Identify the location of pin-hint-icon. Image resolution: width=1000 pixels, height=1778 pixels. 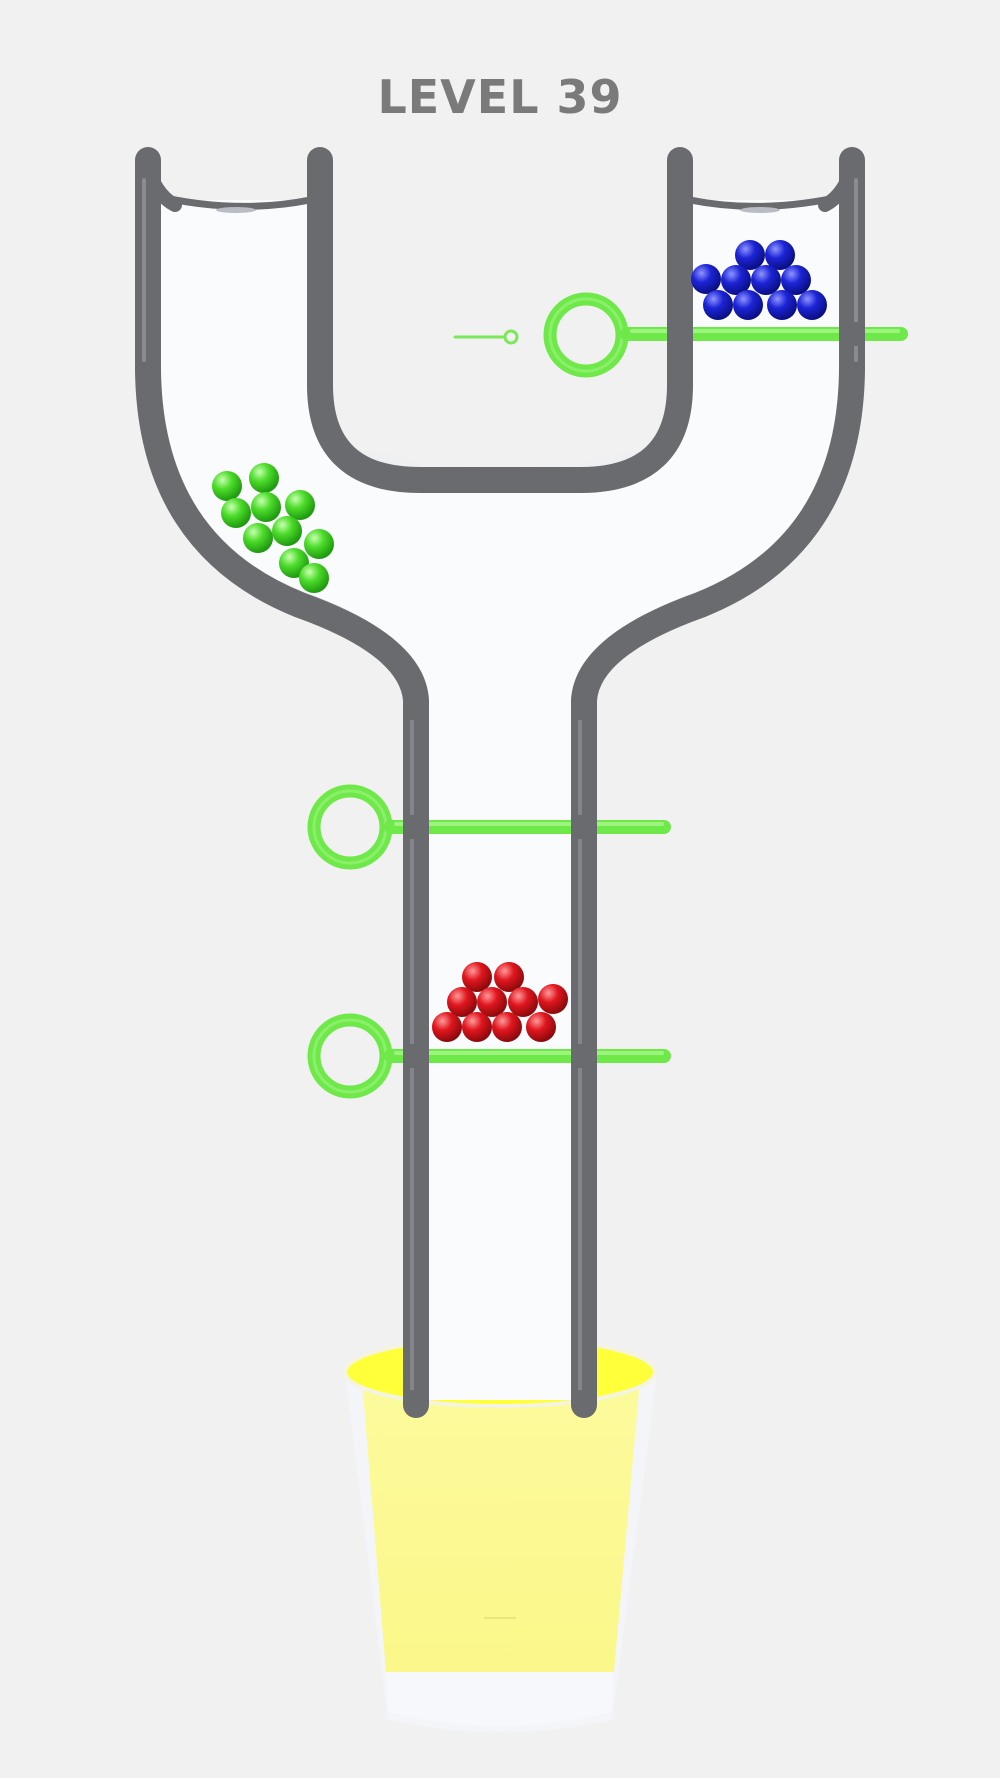
(486, 337).